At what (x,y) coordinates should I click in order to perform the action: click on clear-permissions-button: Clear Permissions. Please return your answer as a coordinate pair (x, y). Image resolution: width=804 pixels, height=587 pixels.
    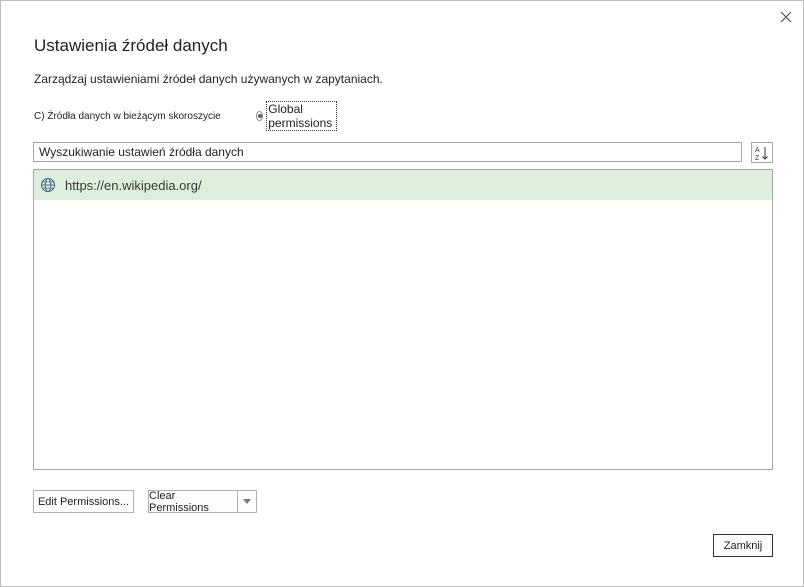
    Looking at the image, I should click on (193, 502).